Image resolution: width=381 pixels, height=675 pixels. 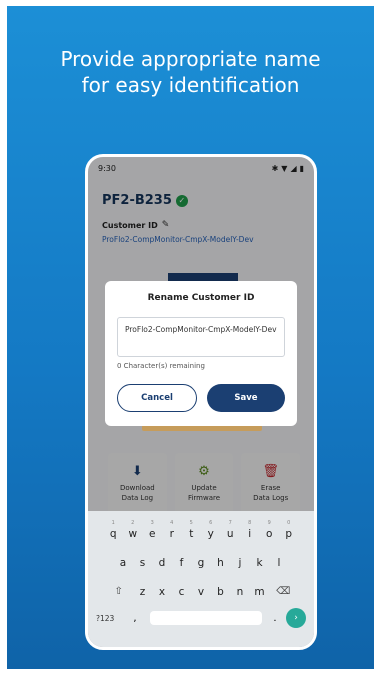 What do you see at coordinates (201, 298) in the screenshot?
I see `dialog-title: Rename Customer ID` at bounding box center [201, 298].